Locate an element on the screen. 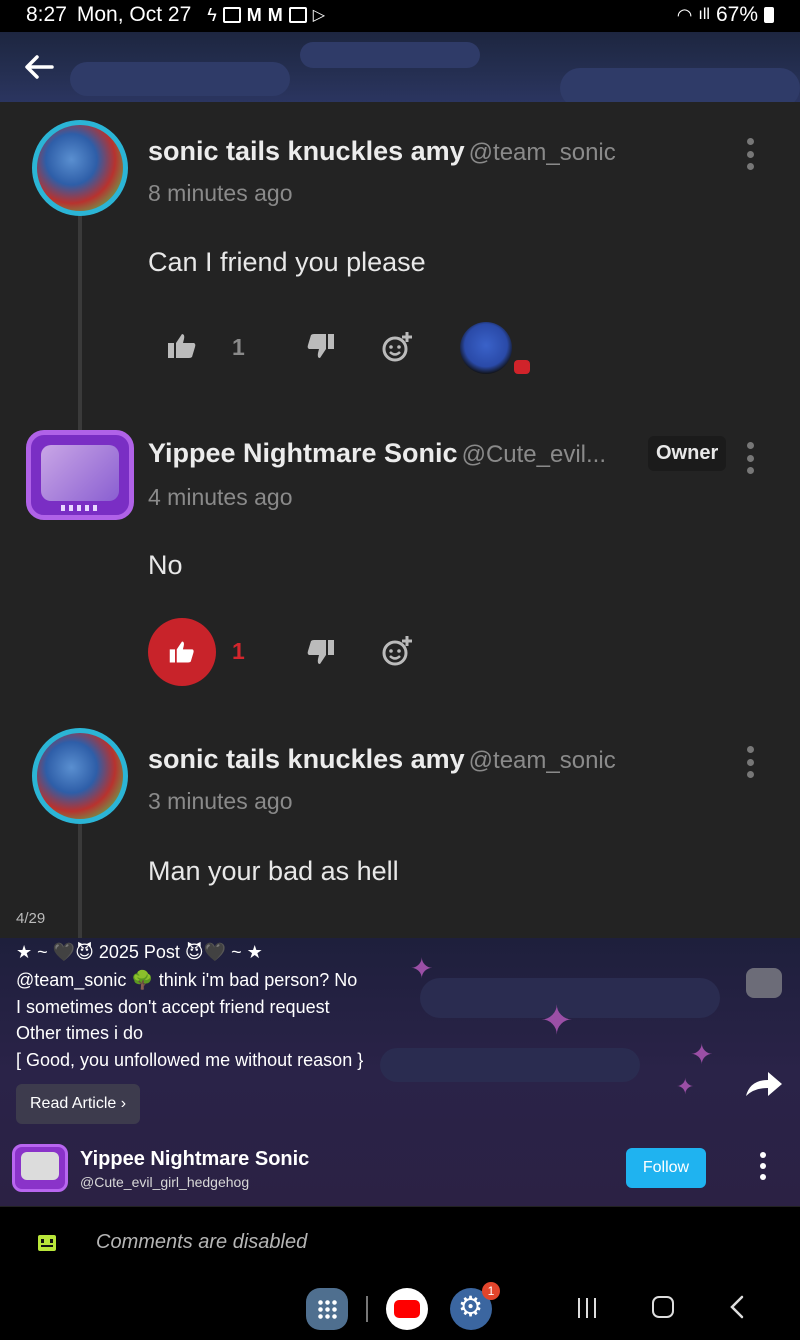  back-arrow-icon is located at coordinates (39, 67).